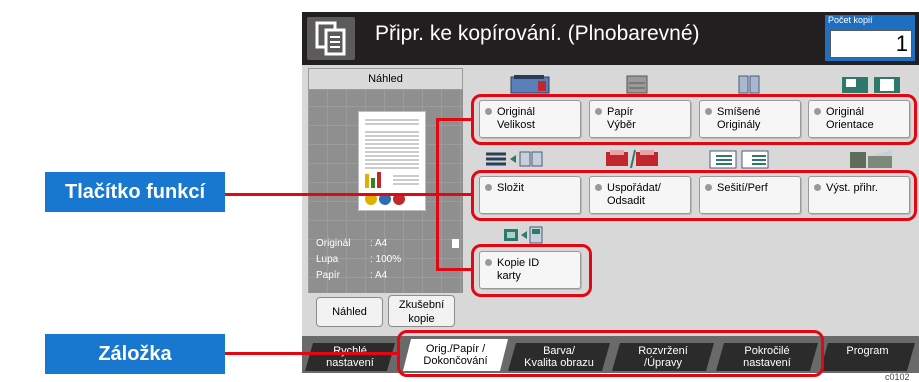 This screenshot has height=382, width=919. What do you see at coordinates (694, 195) in the screenshot?
I see `function-row2-highlight` at bounding box center [694, 195].